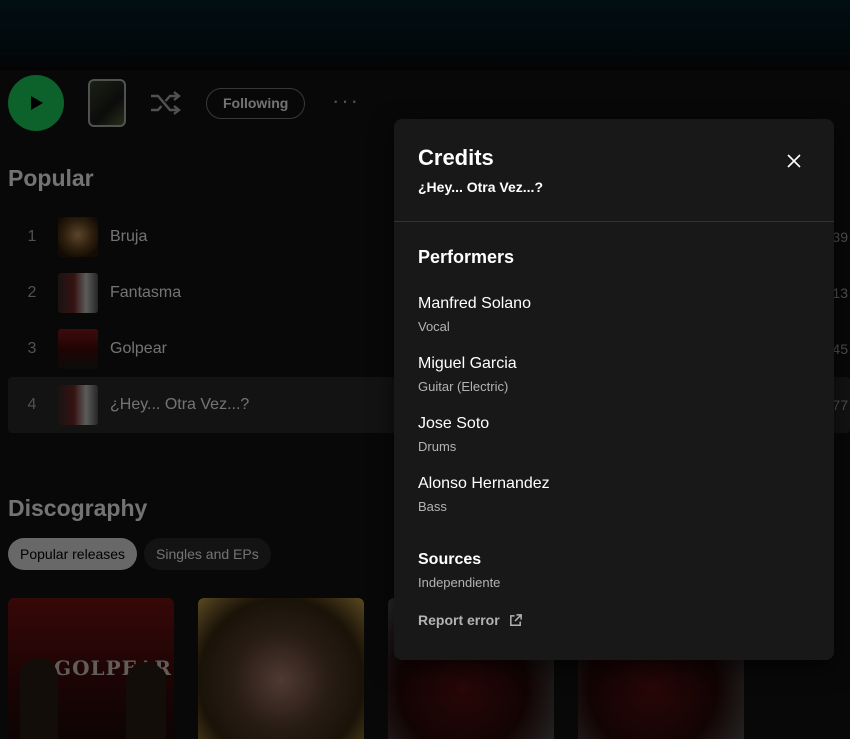 Image resolution: width=850 pixels, height=739 pixels. What do you see at coordinates (614, 221) in the screenshot?
I see `divider` at bounding box center [614, 221].